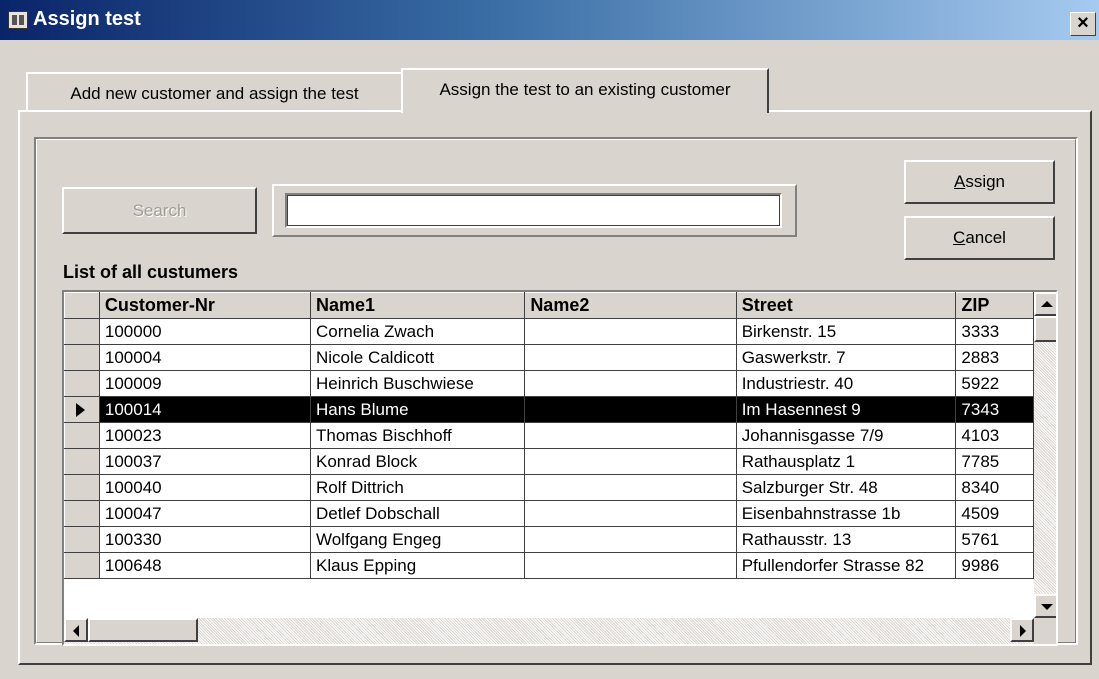  What do you see at coordinates (533, 210) in the screenshot?
I see `search-input` at bounding box center [533, 210].